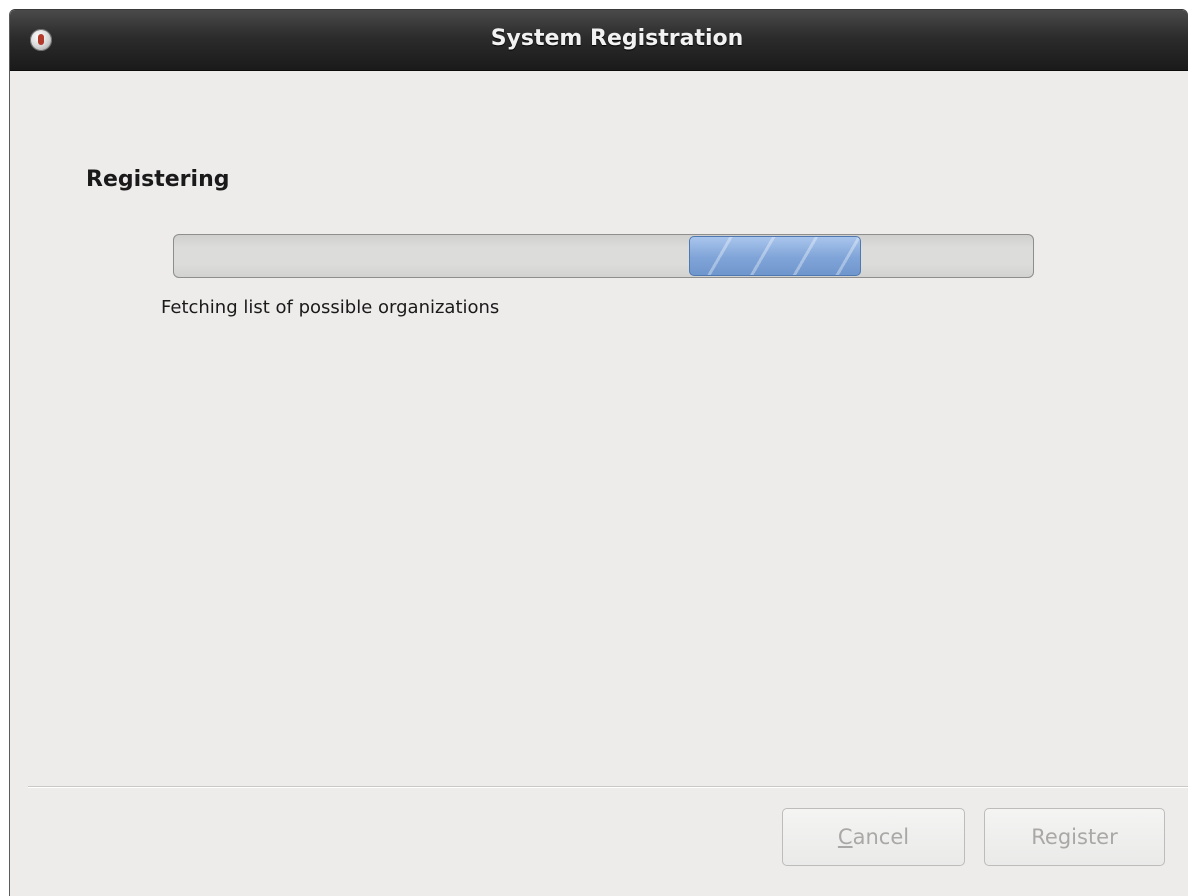  I want to click on window-title: System Registration, so click(617, 38).